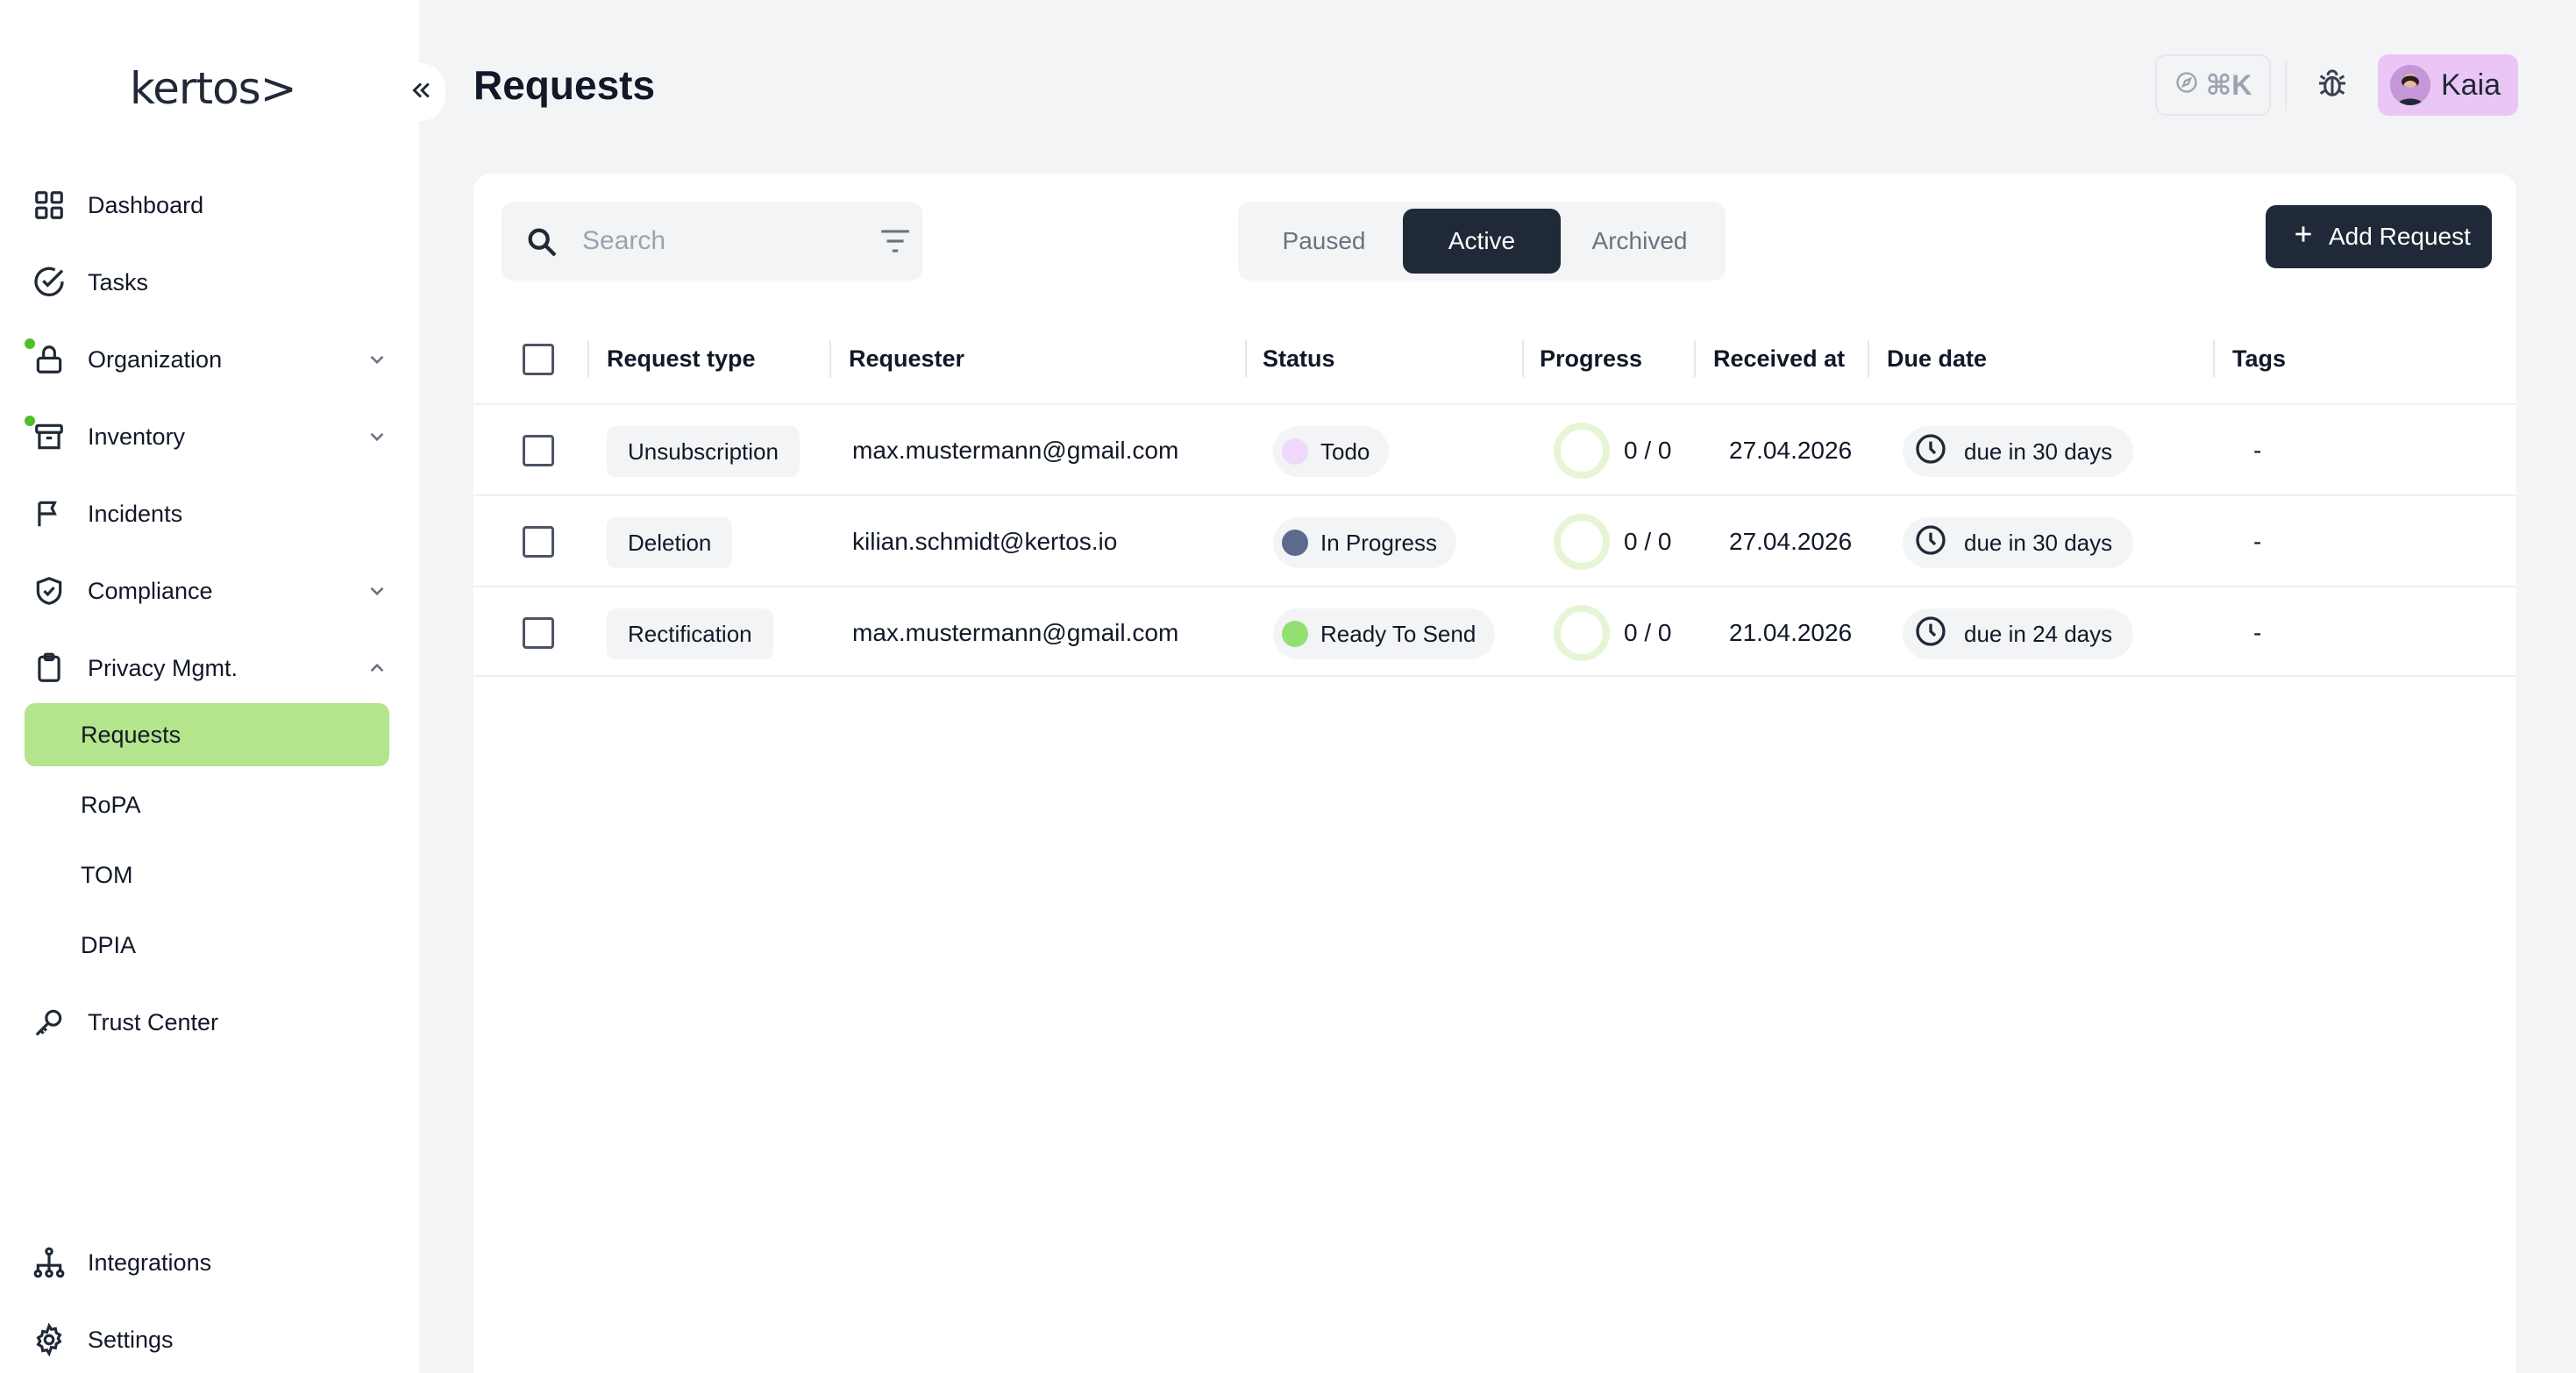  I want to click on user-name: Kaia, so click(2471, 85).